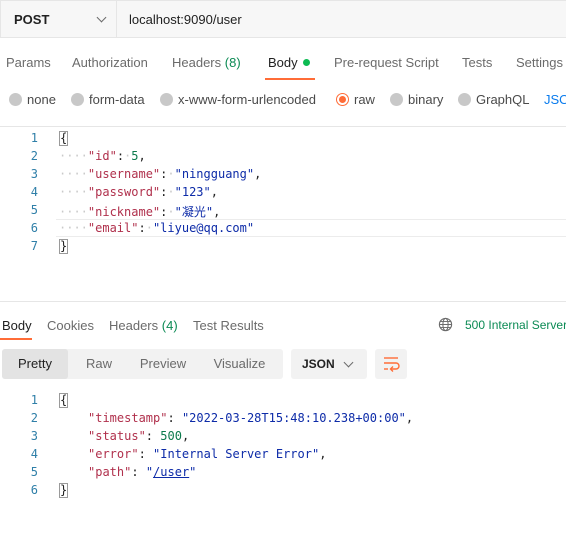  What do you see at coordinates (113, 228) in the screenshot?
I see `json-key: "email"` at bounding box center [113, 228].